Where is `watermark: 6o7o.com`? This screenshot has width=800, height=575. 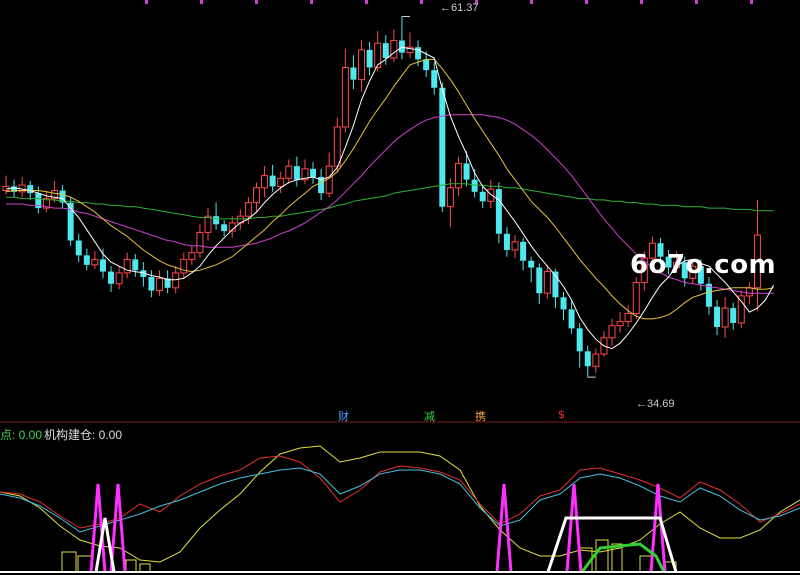 watermark: 6o7o.com is located at coordinates (703, 265).